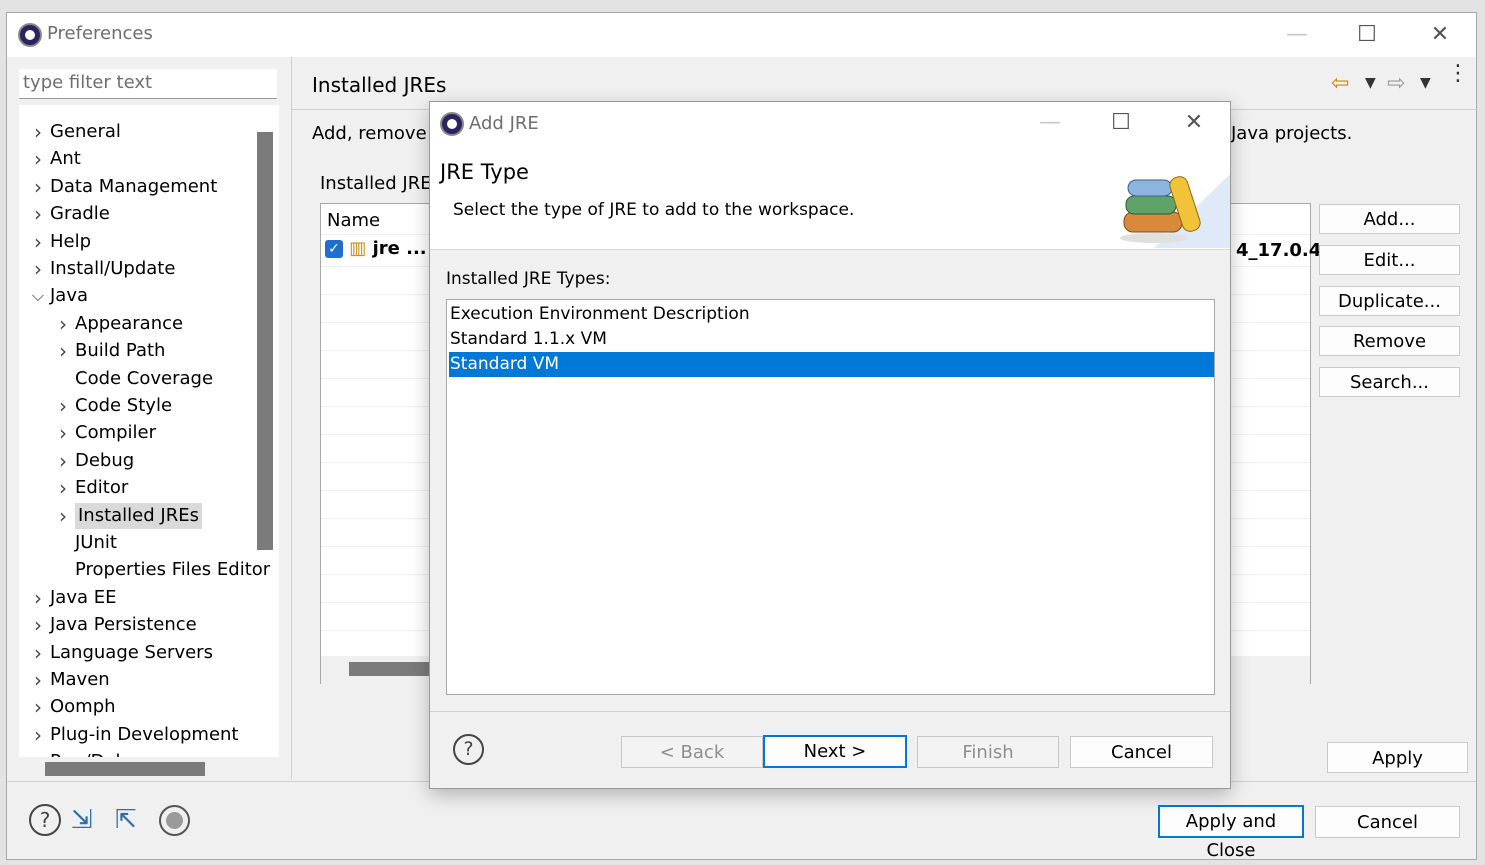 Image resolution: width=1485 pixels, height=865 pixels. Describe the element at coordinates (138, 296) in the screenshot. I see `tree-item: ⌵ Java` at that location.